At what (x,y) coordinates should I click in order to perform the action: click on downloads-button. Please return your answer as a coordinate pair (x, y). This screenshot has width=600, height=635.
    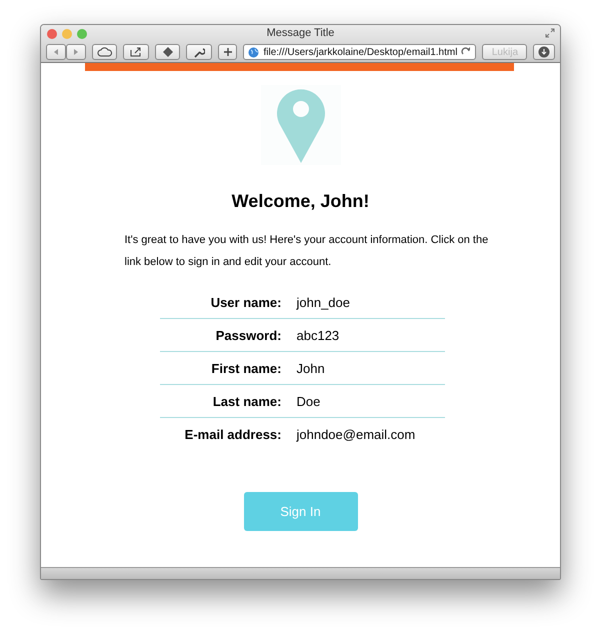
    Looking at the image, I should click on (544, 52).